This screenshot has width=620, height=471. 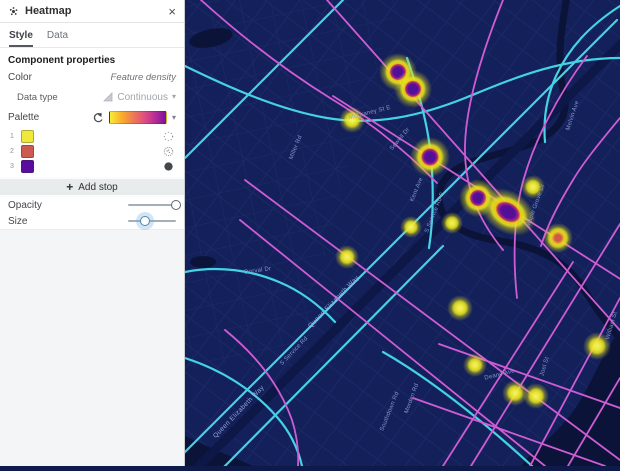 What do you see at coordinates (13, 10) in the screenshot?
I see `heatmap-icon` at bounding box center [13, 10].